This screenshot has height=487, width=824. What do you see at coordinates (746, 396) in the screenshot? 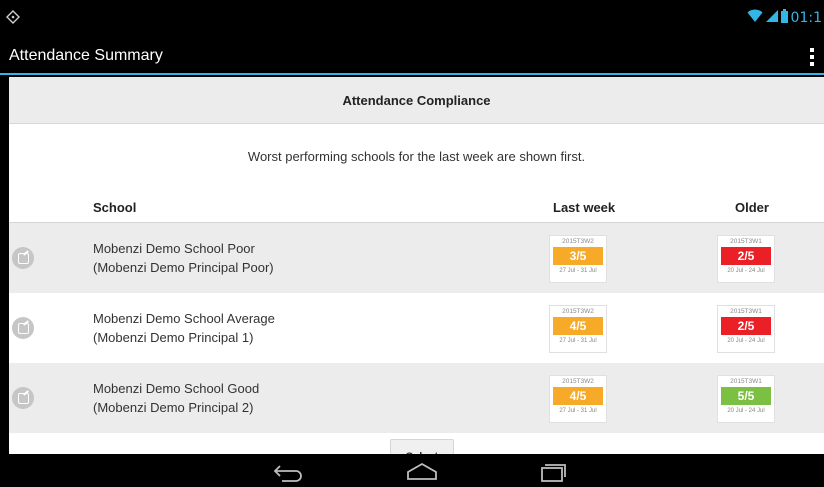
I see `badge-score: 5/5` at bounding box center [746, 396].